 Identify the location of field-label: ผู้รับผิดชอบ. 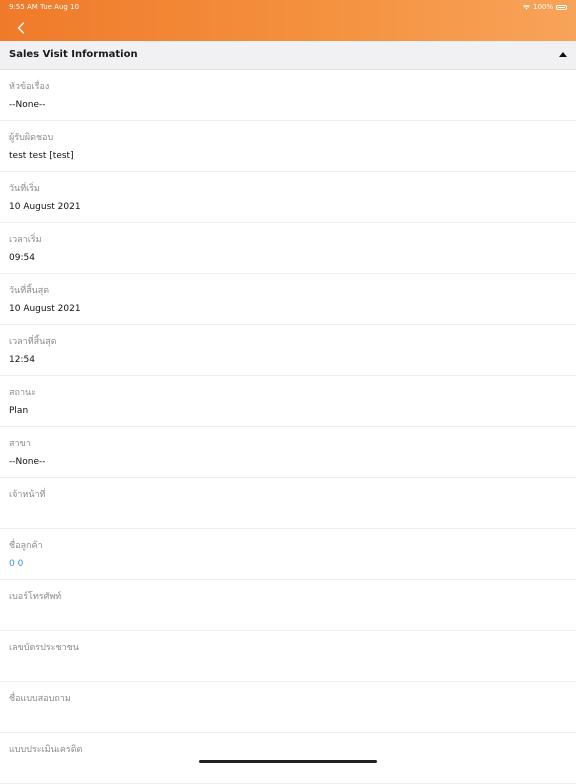
(31, 138).